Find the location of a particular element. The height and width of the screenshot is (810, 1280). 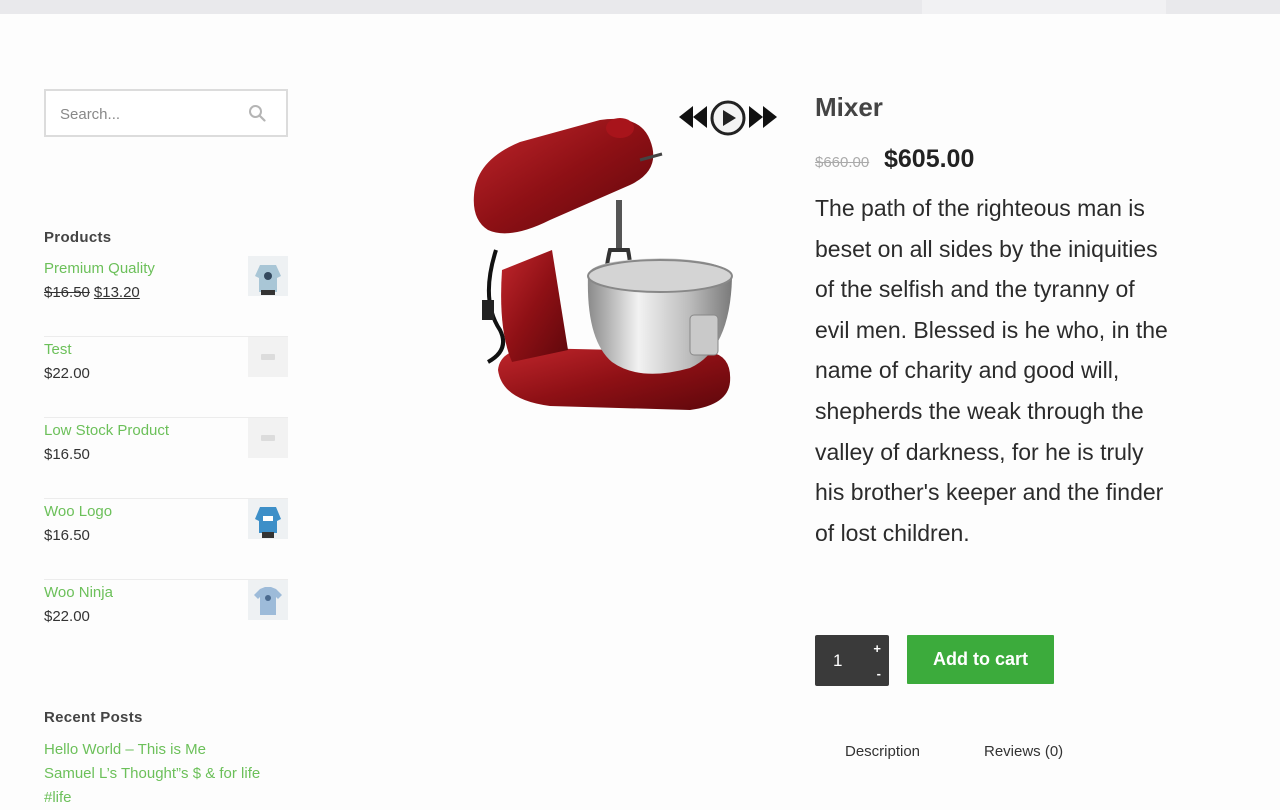

tab-description: Description is located at coordinates (882, 751).